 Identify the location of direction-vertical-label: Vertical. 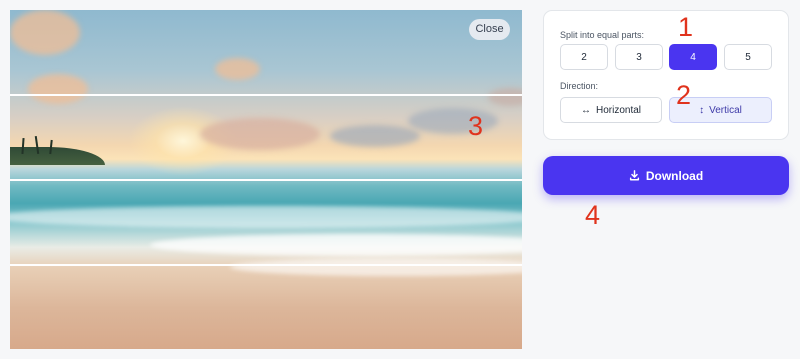
(725, 110).